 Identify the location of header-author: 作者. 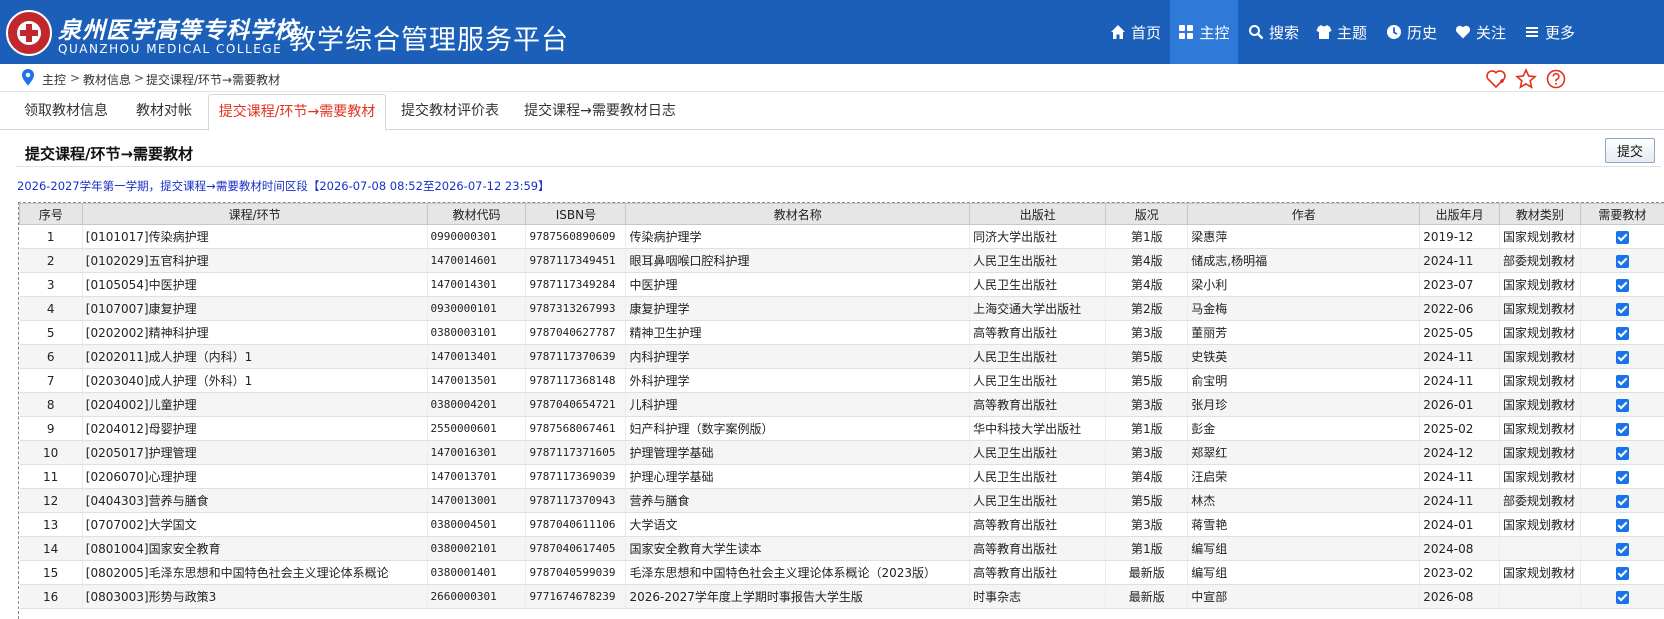
(1304, 214).